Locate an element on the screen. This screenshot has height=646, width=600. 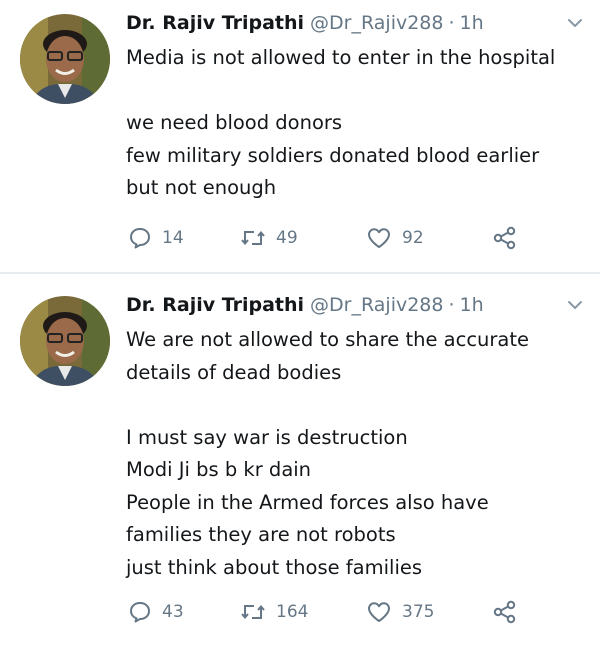
retweet-count: 164 is located at coordinates (292, 612).